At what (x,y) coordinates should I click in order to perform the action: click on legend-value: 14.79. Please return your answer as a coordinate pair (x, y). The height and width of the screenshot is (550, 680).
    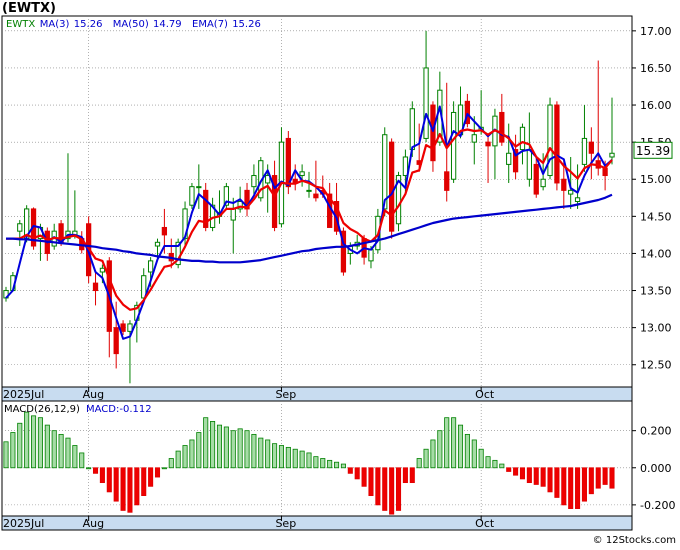
    Looking at the image, I should click on (167, 24).